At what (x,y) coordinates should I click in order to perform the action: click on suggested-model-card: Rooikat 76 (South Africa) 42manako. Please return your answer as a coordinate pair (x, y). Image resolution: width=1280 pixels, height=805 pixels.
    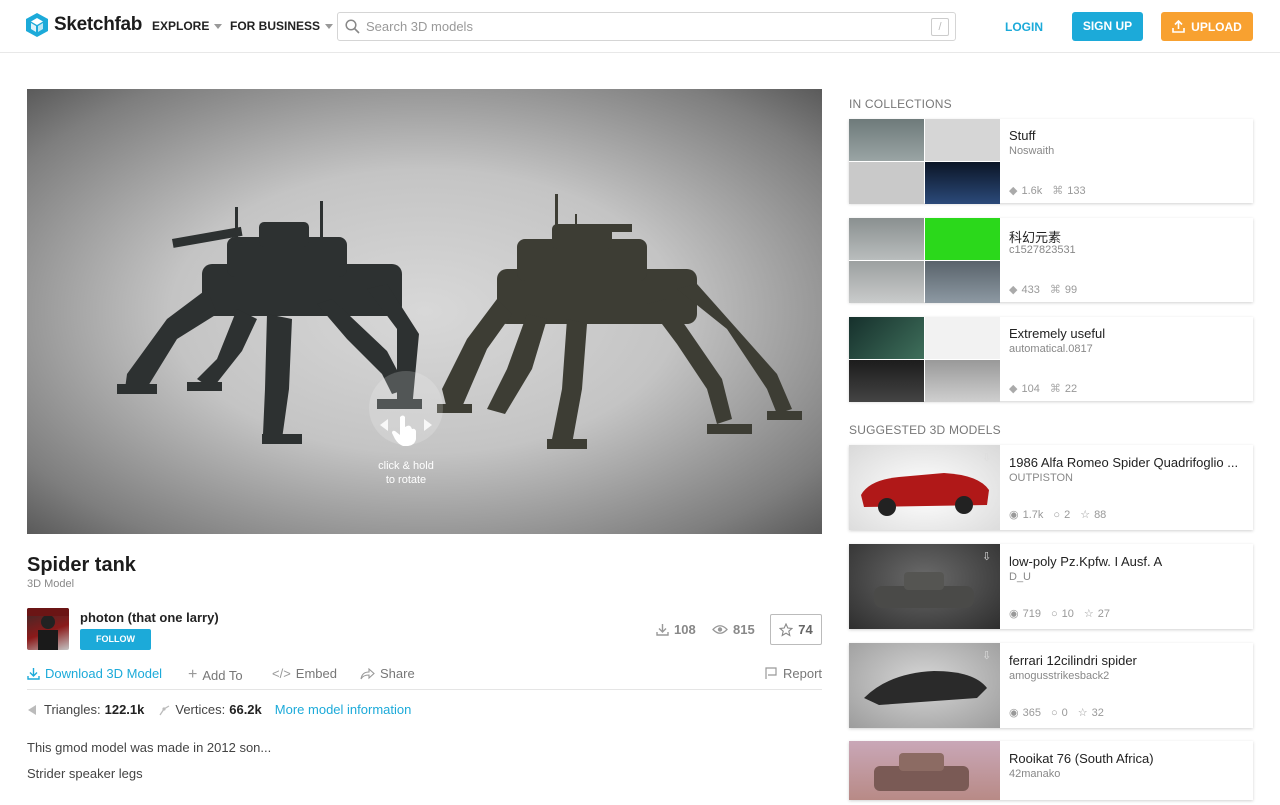
    Looking at the image, I should click on (1051, 770).